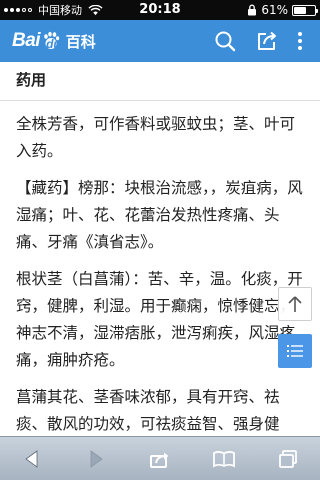  I want to click on battery-level, so click(300, 10).